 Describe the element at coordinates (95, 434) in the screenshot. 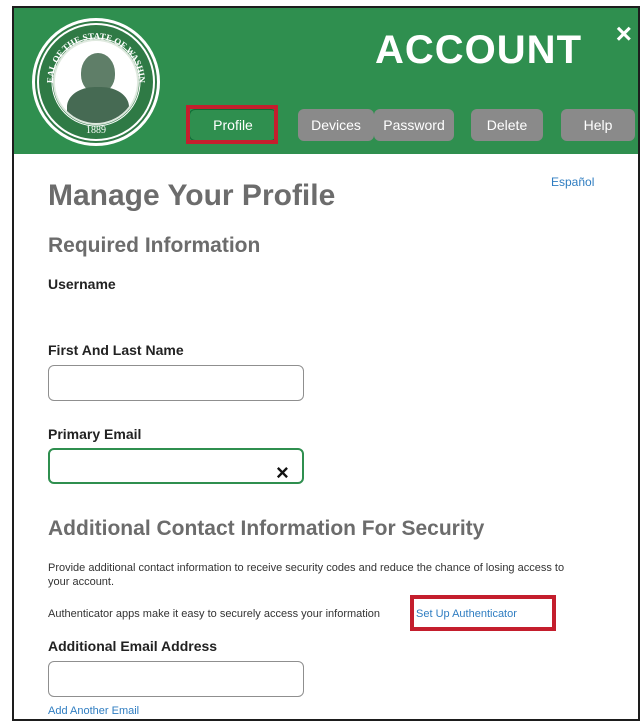

I see `primary-email-label: Primary Email` at that location.